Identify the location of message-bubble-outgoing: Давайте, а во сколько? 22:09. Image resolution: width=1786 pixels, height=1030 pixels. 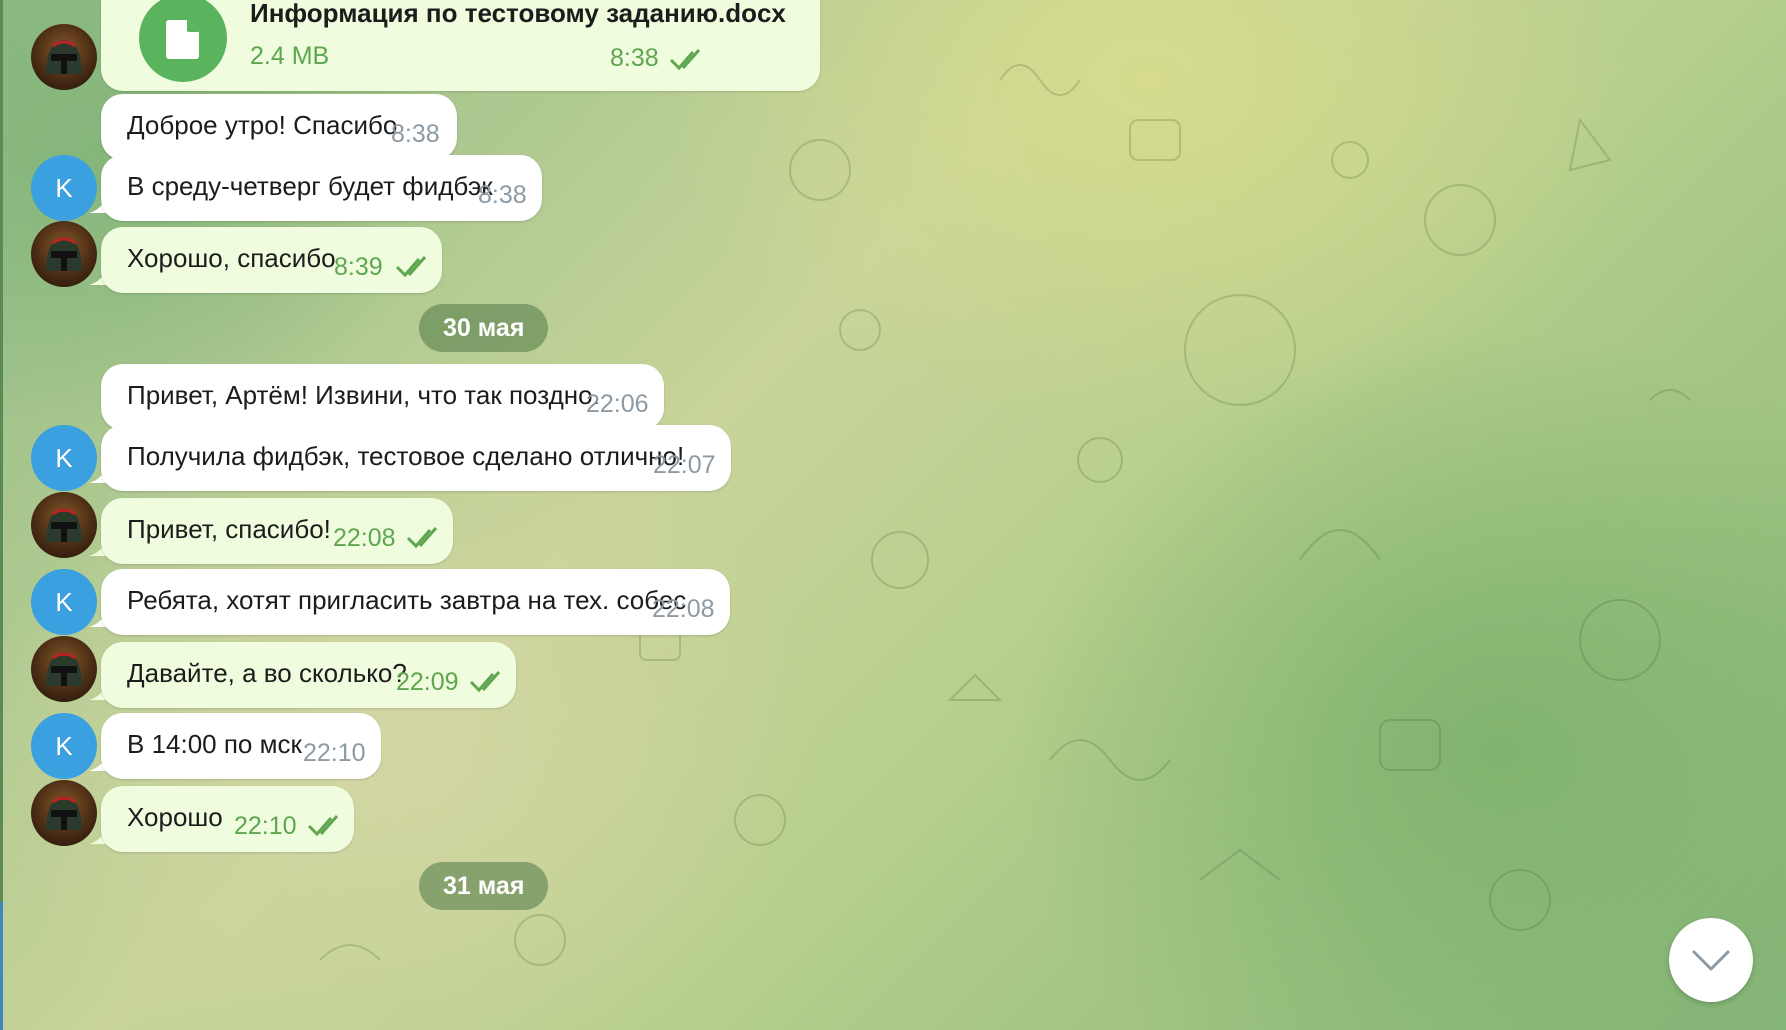
(308, 675).